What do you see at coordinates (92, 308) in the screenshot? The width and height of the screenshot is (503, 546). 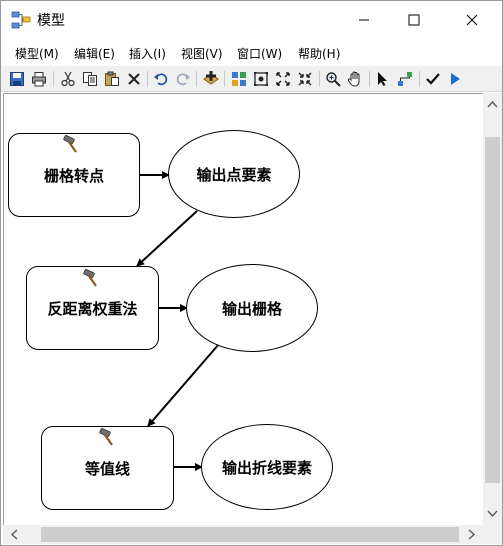 I see `tool-node-label: 反距离权重法` at bounding box center [92, 308].